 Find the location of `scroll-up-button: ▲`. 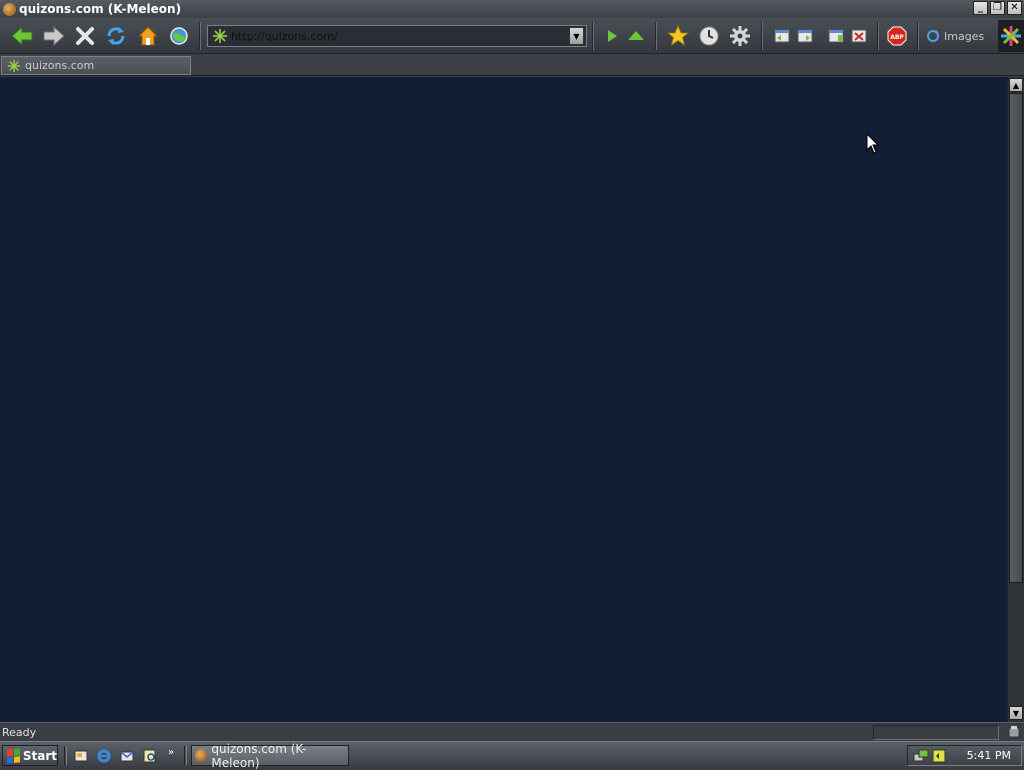

scroll-up-button: ▲ is located at coordinates (1016, 85).